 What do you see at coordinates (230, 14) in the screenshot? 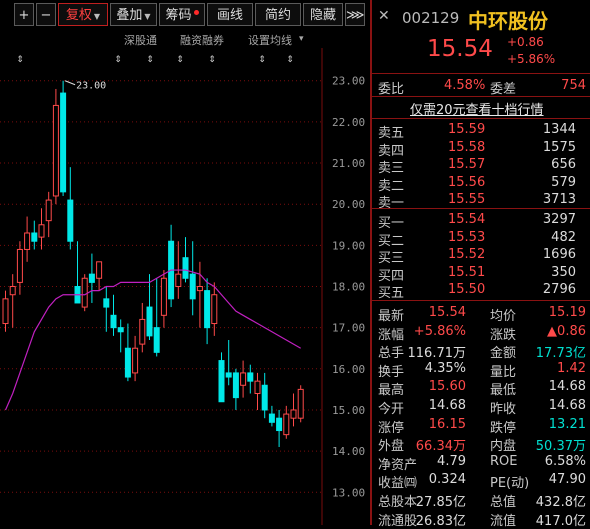
I see `draw-line-button: 画线` at bounding box center [230, 14].